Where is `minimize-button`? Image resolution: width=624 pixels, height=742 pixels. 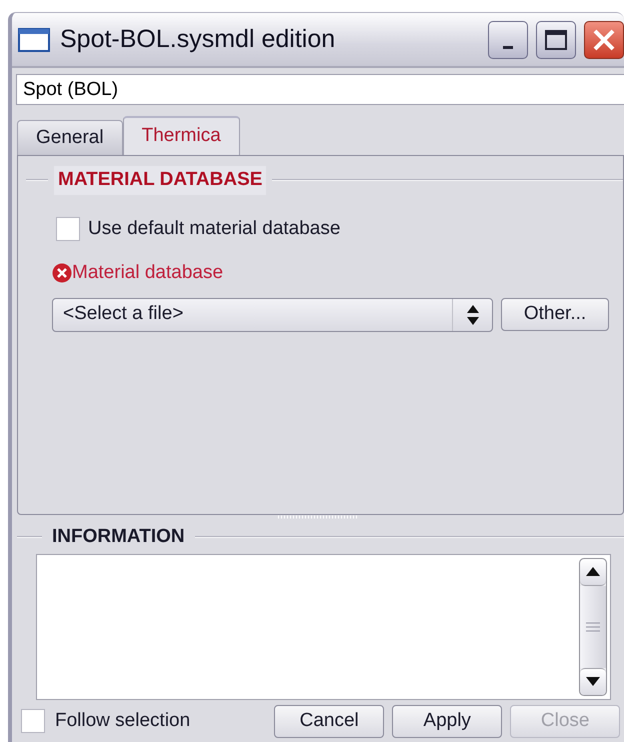 minimize-button is located at coordinates (508, 39).